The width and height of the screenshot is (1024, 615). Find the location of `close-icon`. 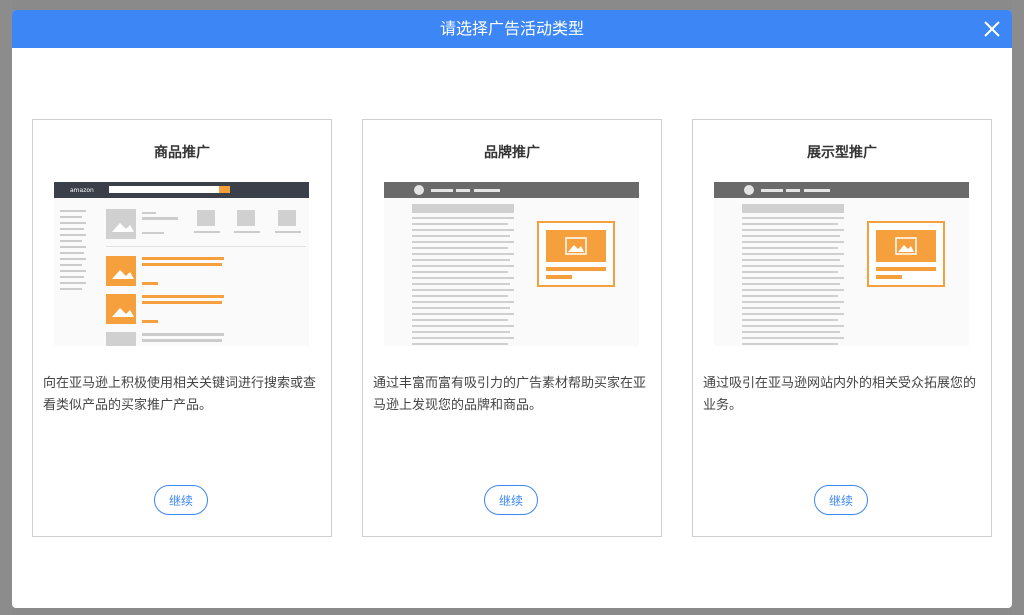

close-icon is located at coordinates (992, 29).